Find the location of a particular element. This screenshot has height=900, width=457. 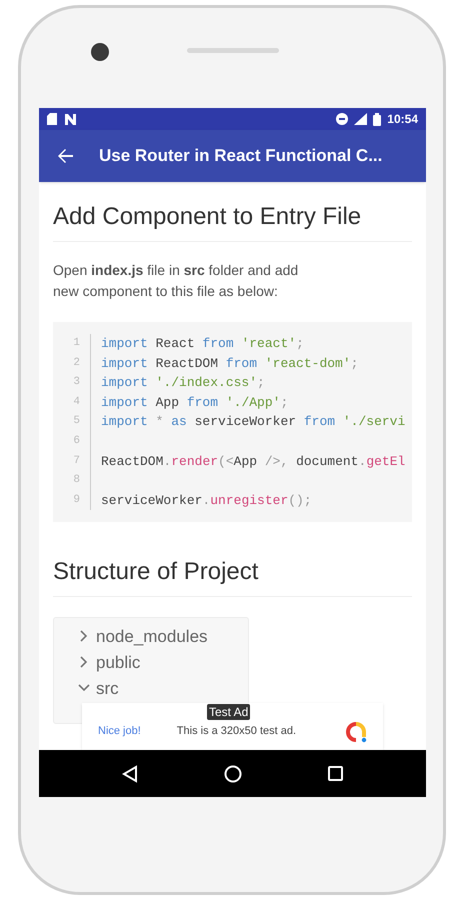

section-heading: Add Component to Entry File is located at coordinates (232, 212).